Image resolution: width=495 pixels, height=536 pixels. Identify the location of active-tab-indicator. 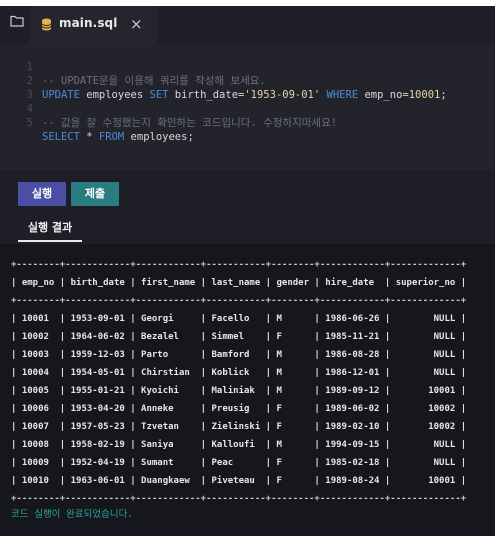
(50, 241).